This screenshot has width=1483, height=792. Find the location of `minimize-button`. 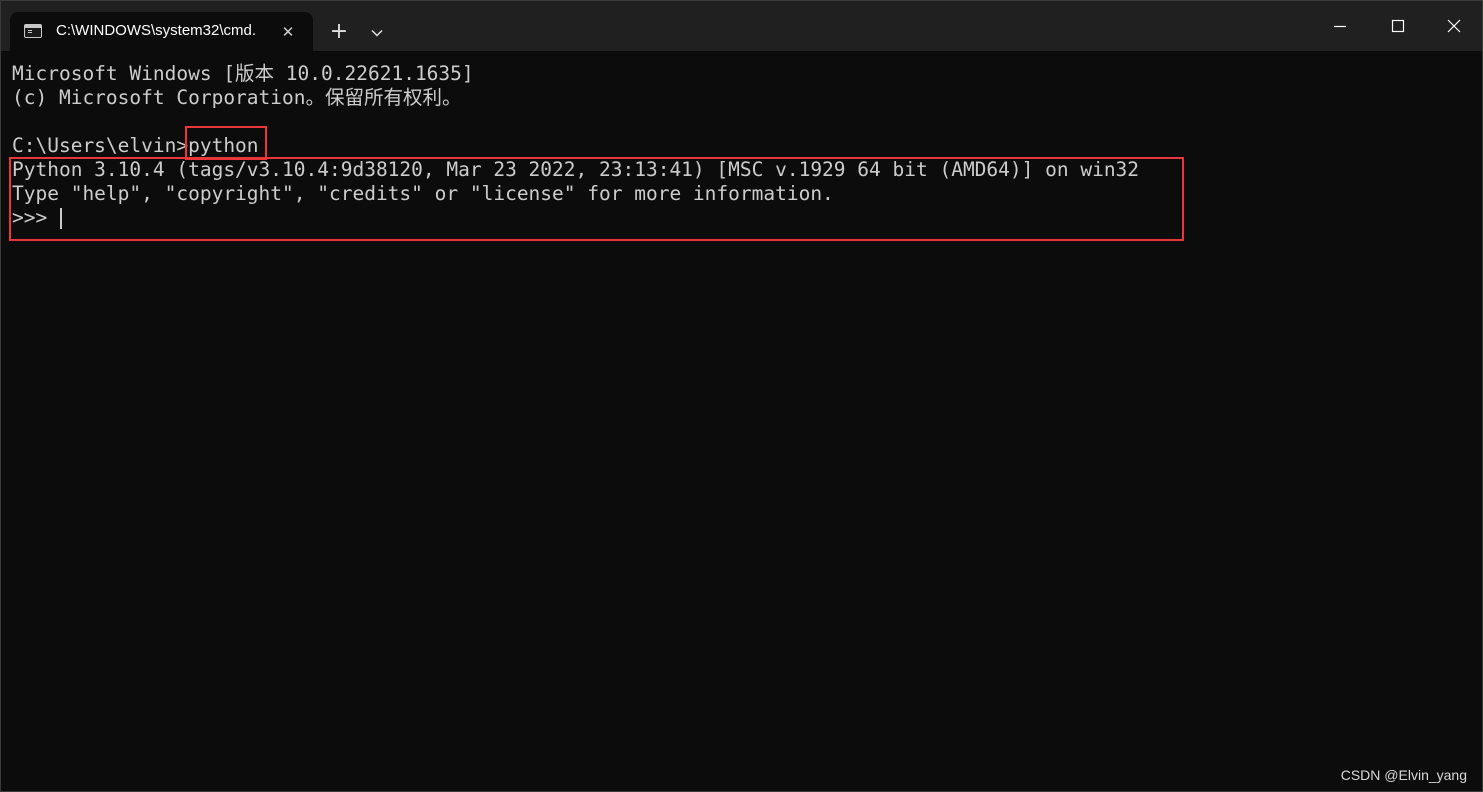

minimize-button is located at coordinates (1340, 26).